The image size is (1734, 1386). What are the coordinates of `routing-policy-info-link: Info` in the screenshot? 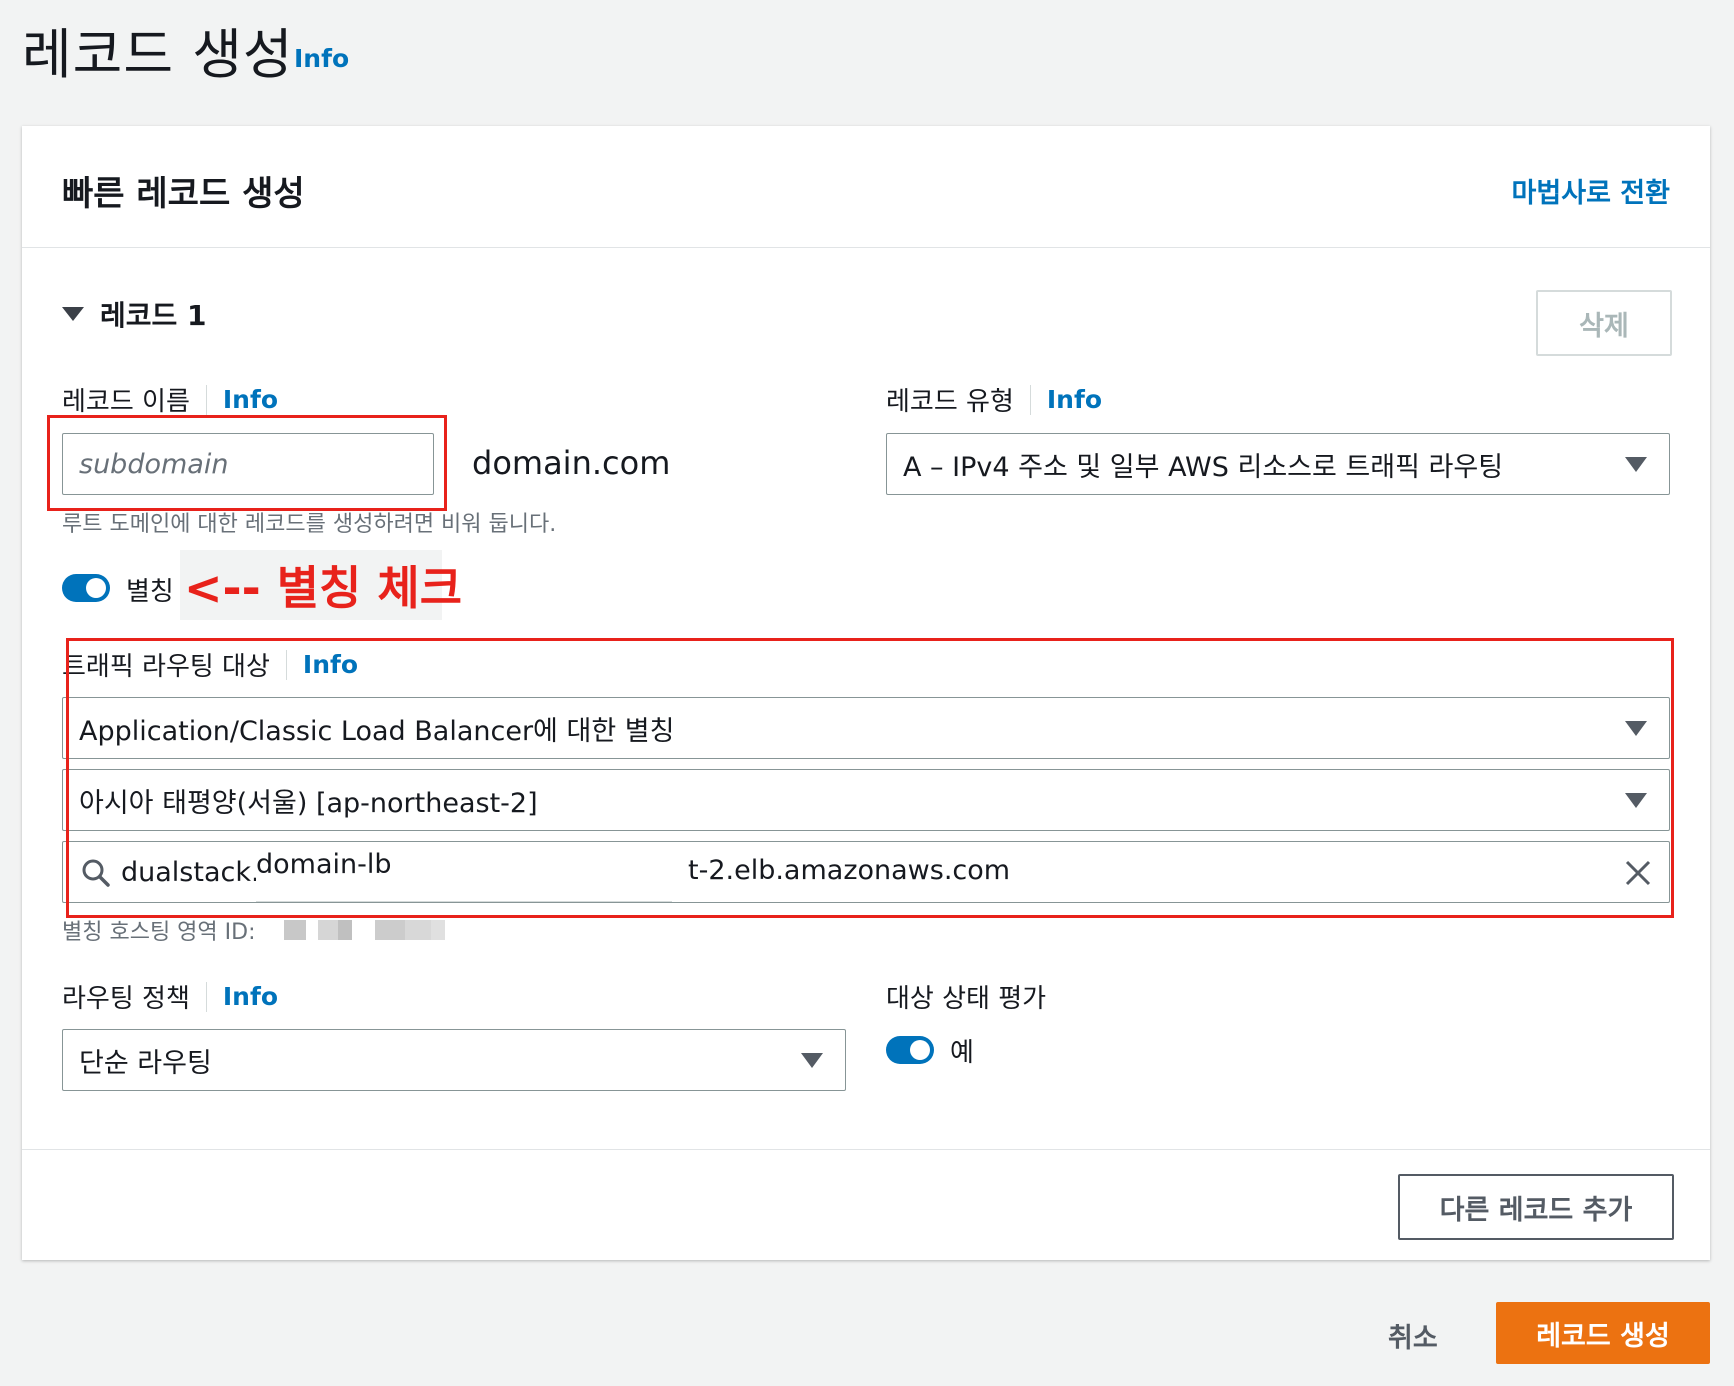 It's located at (250, 996).